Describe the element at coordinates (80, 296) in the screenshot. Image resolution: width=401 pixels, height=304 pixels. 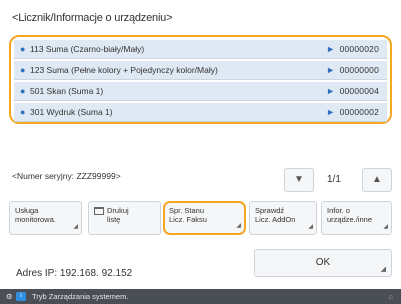
I see `status-text: Tryb Zarządzania systemem.` at that location.